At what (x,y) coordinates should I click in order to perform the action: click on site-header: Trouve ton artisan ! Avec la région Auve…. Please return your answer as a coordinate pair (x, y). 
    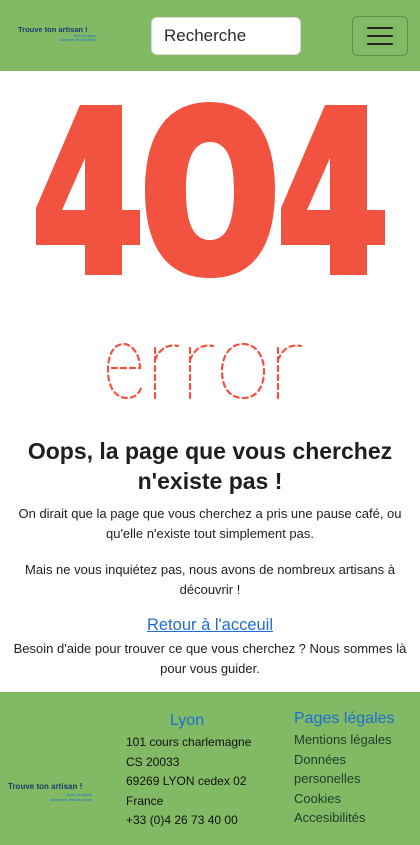
    Looking at the image, I should click on (210, 35).